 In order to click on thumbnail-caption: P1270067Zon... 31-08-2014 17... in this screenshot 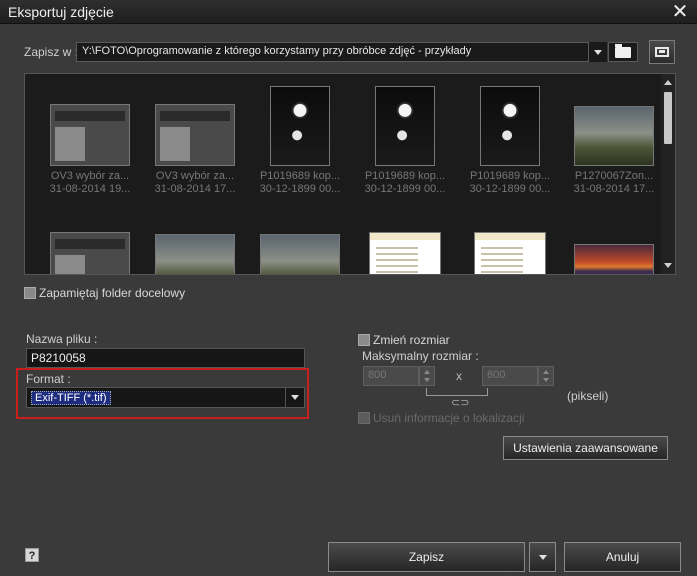, I will do `click(614, 183)`.